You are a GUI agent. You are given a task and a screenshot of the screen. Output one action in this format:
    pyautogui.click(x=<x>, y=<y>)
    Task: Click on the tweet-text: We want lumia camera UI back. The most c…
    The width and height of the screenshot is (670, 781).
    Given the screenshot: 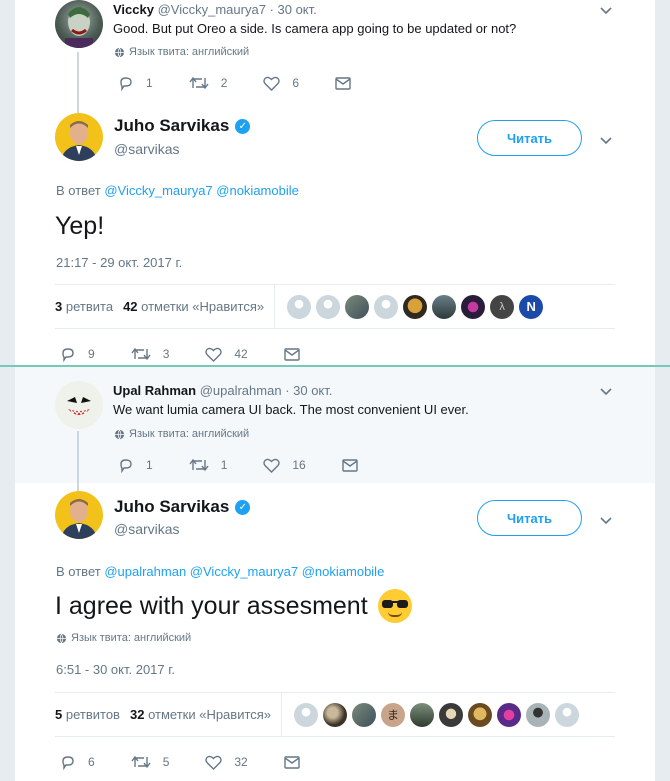 What is the action you would take?
    pyautogui.click(x=291, y=409)
    